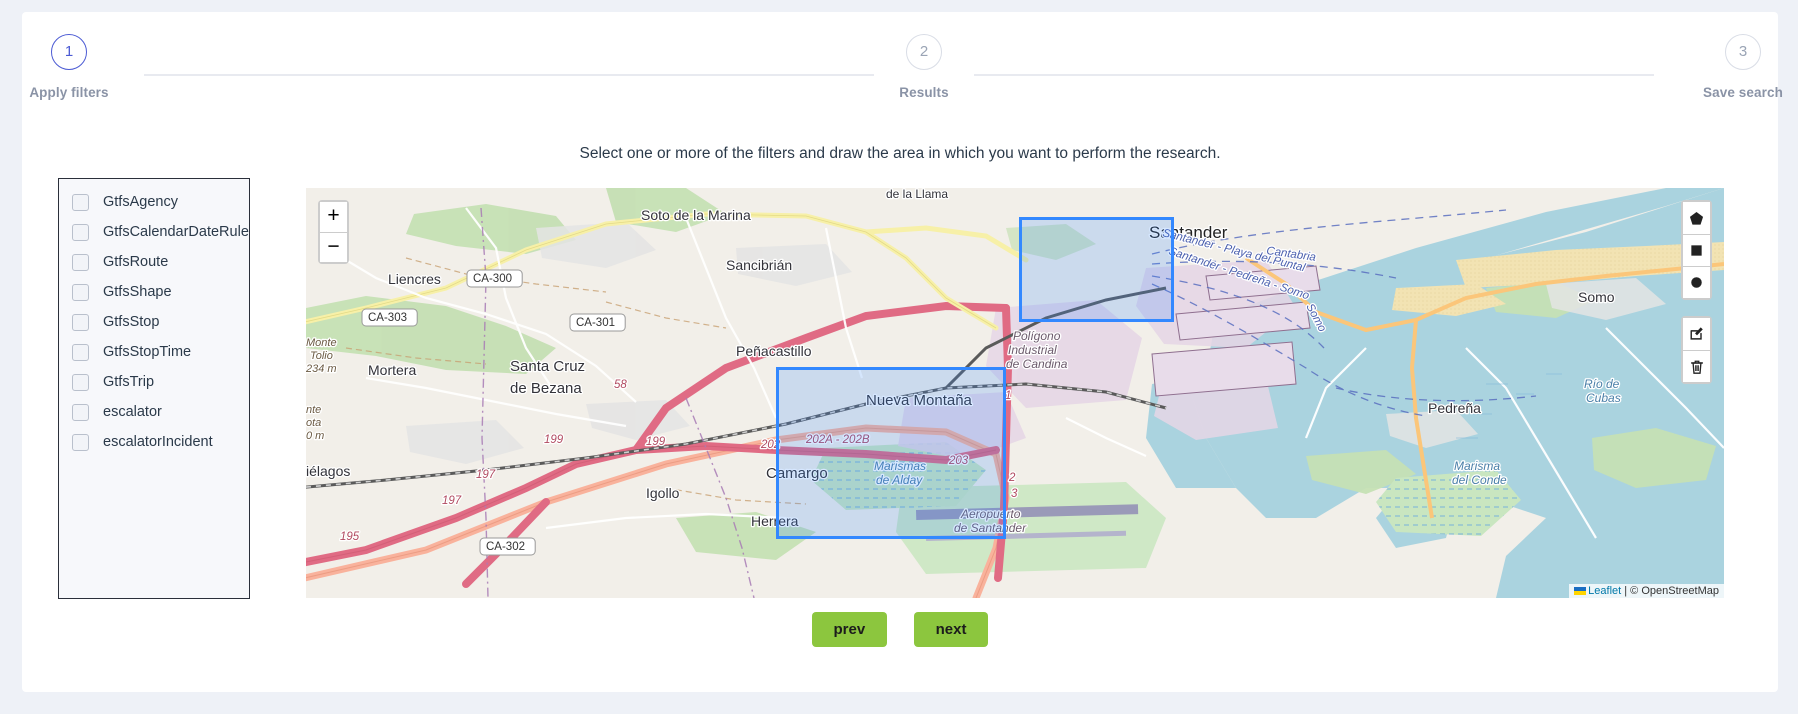 This screenshot has width=1798, height=714. What do you see at coordinates (313, 410) in the screenshot?
I see `map-label: nte` at bounding box center [313, 410].